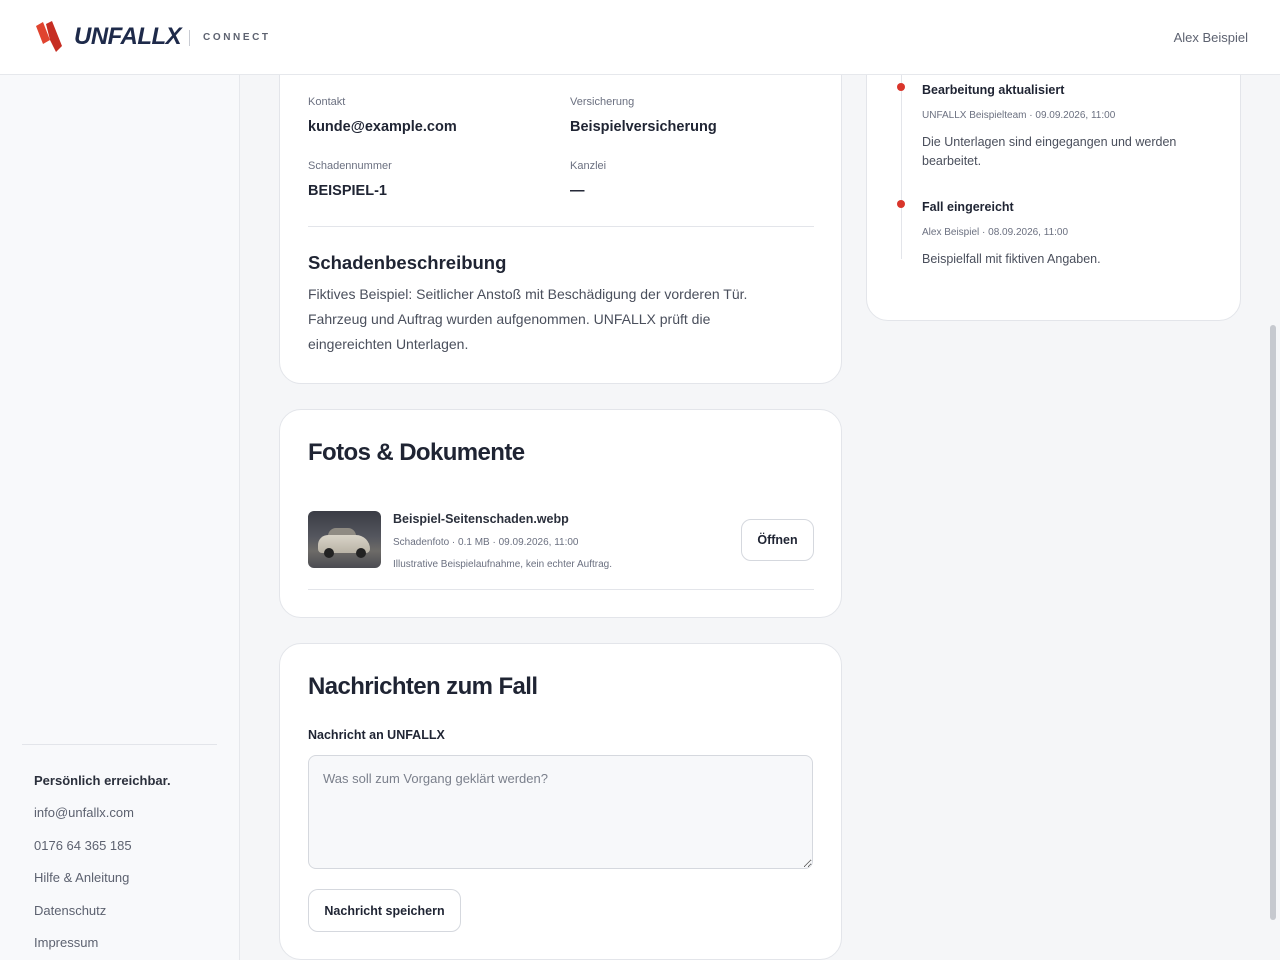 The height and width of the screenshot is (960, 1280). Describe the element at coordinates (1273, 622) in the screenshot. I see `page-scrollbar` at that location.